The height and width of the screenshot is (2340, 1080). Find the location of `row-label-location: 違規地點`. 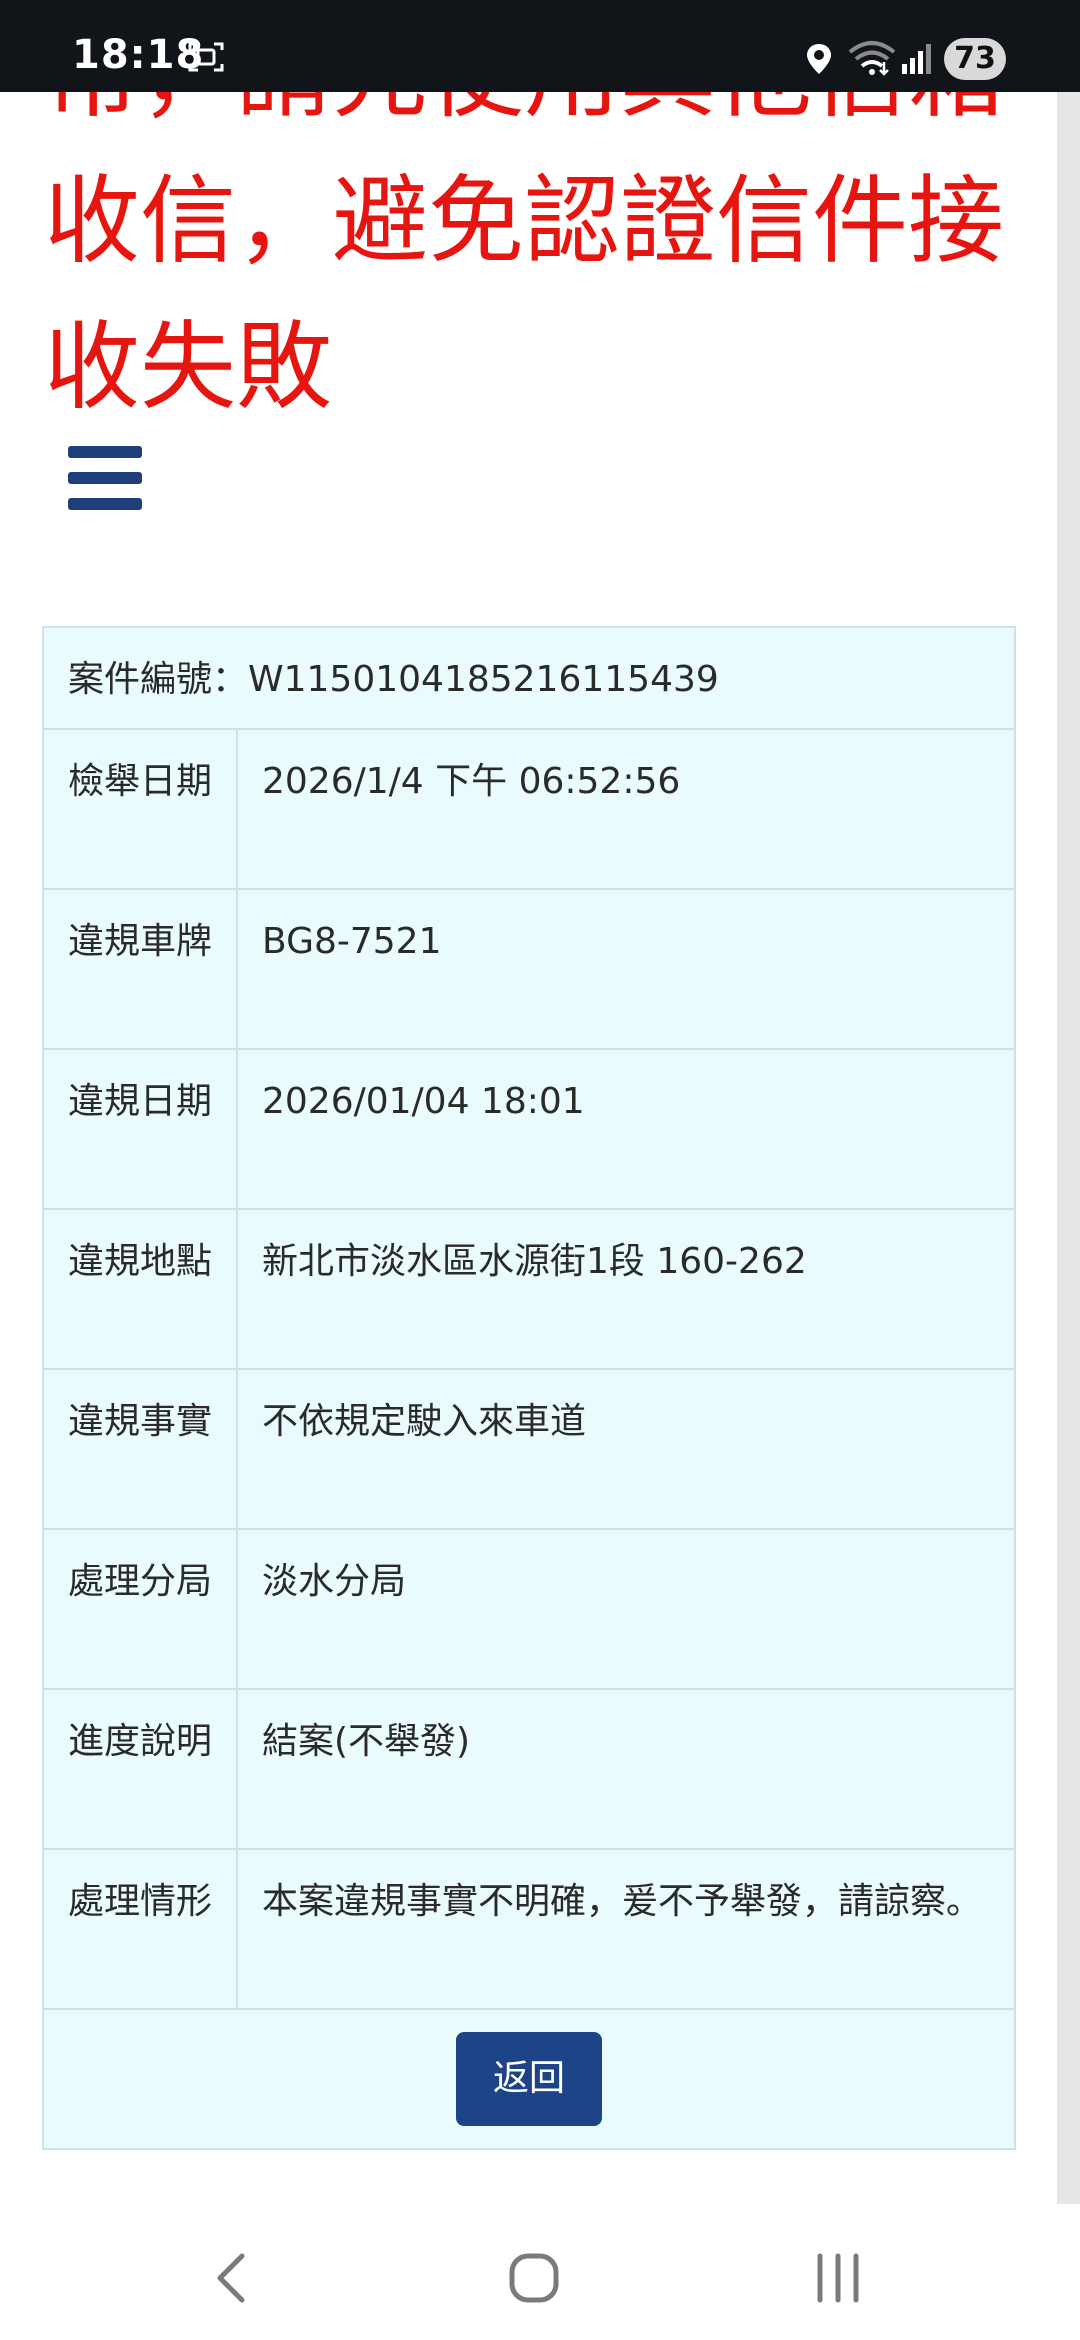

row-label-location: 違規地點 is located at coordinates (140, 1289).